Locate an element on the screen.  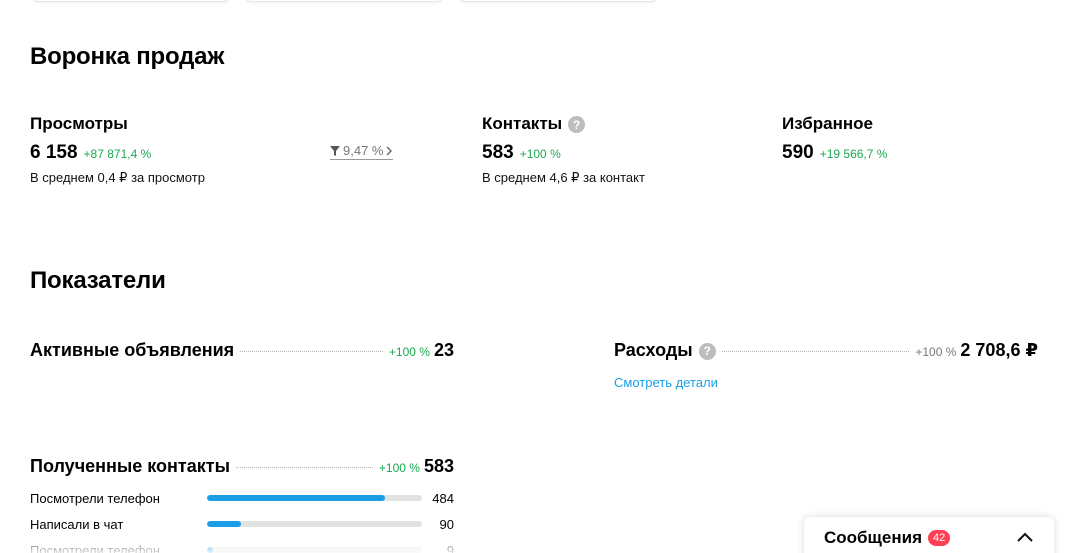
breakdown-value: 90 is located at coordinates (446, 524).